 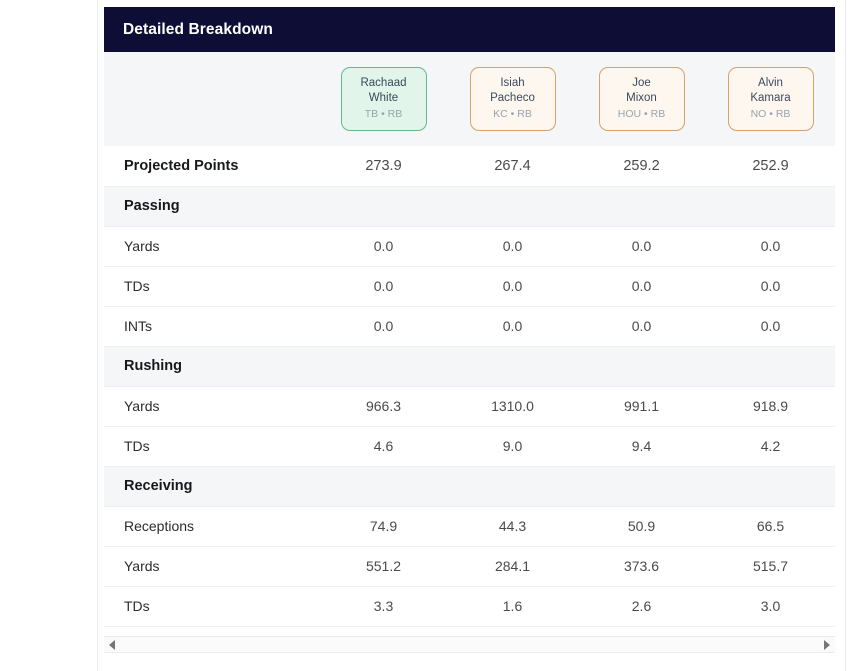 What do you see at coordinates (512, 446) in the screenshot?
I see `stat-value: 9.0` at bounding box center [512, 446].